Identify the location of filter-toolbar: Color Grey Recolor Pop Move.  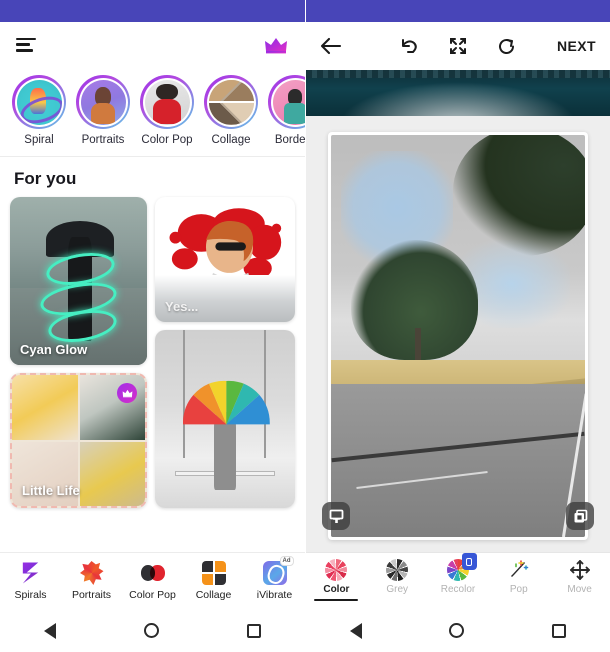
(458, 580).